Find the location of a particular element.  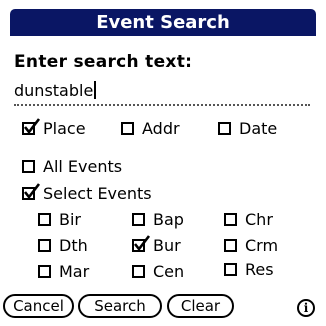

clear-button: Clear is located at coordinates (200, 306).